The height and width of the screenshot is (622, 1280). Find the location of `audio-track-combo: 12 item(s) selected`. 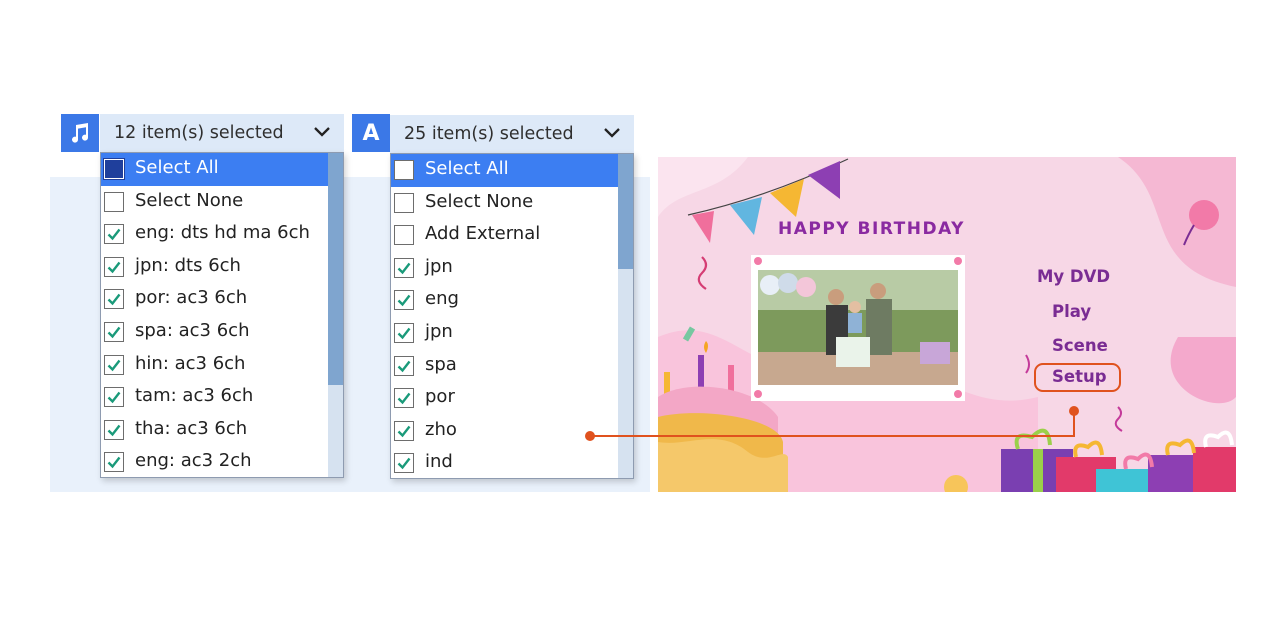

audio-track-combo: 12 item(s) selected is located at coordinates (222, 133).